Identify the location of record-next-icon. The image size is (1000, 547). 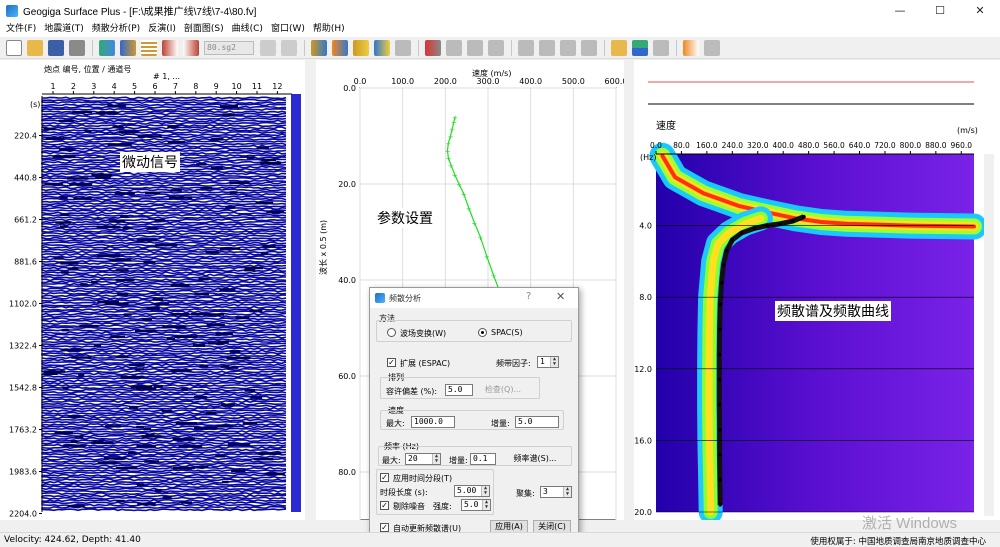
(191, 47).